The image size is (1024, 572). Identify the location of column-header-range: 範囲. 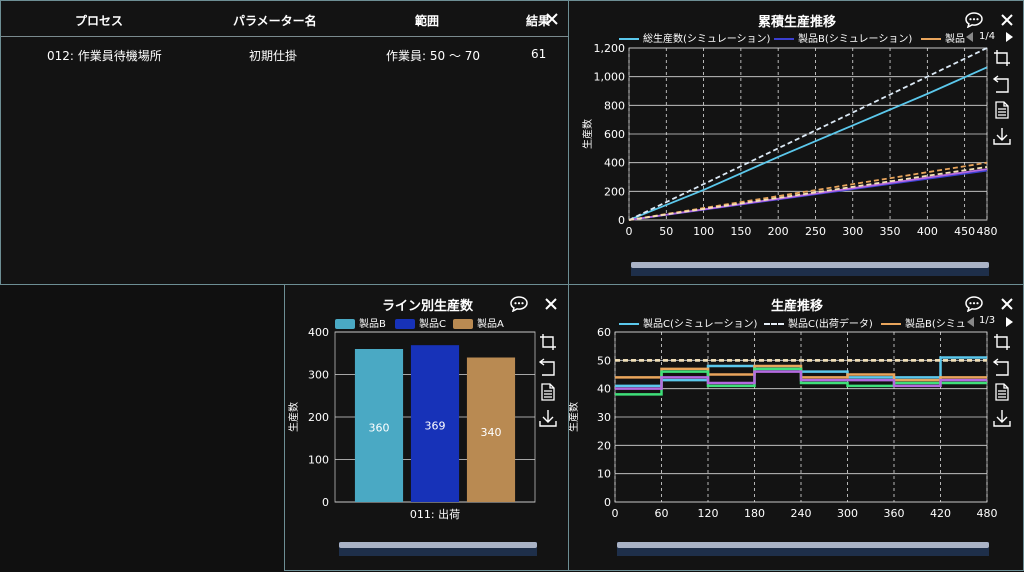
(427, 21).